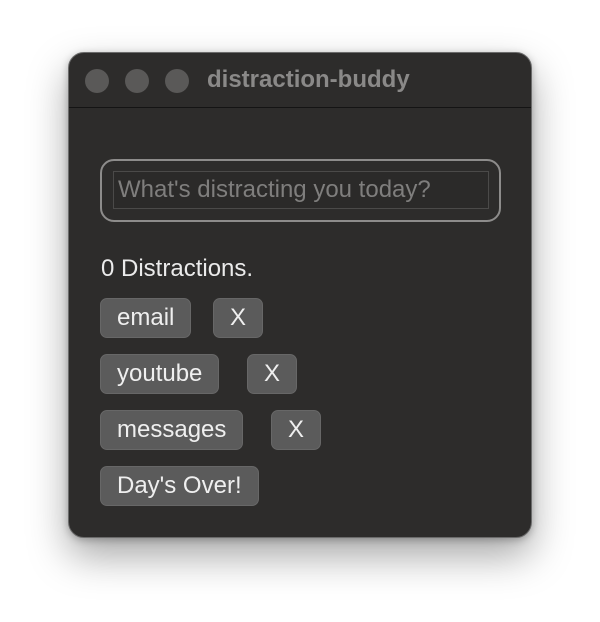  Describe the element at coordinates (177, 268) in the screenshot. I see `distraction-count: 0 Distractions.` at that location.